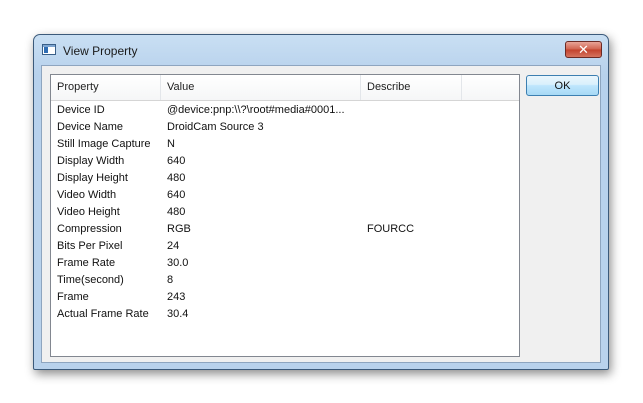 The width and height of the screenshot is (643, 403). What do you see at coordinates (178, 314) in the screenshot?
I see `row-value-cell: 30.4` at bounding box center [178, 314].